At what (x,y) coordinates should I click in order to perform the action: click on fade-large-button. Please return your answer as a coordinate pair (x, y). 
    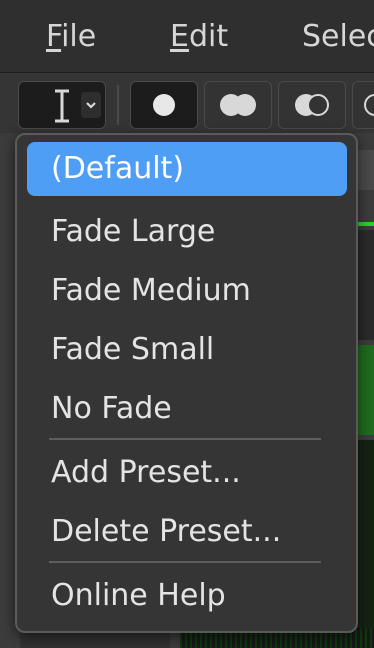
    Looking at the image, I should click on (238, 105).